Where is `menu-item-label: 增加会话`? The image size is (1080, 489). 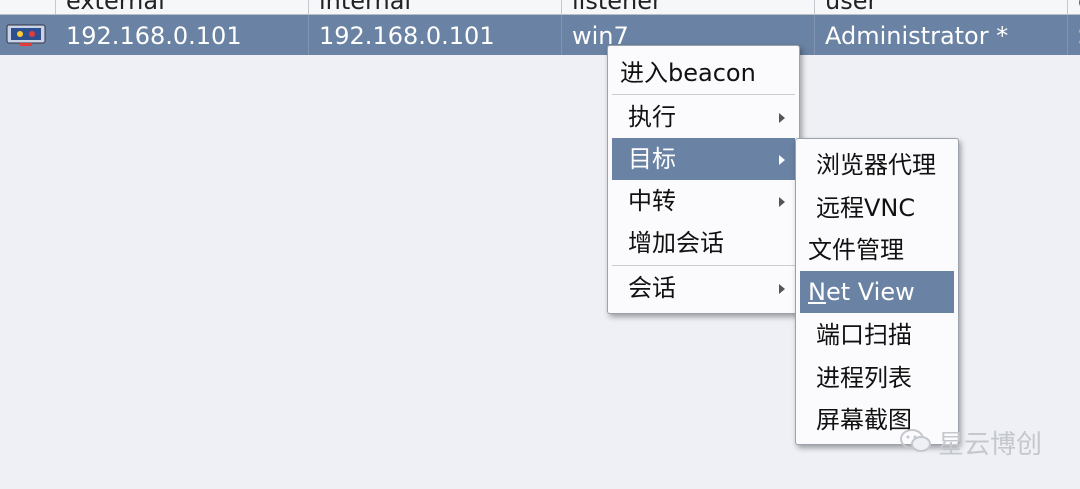 menu-item-label: 增加会话 is located at coordinates (676, 243).